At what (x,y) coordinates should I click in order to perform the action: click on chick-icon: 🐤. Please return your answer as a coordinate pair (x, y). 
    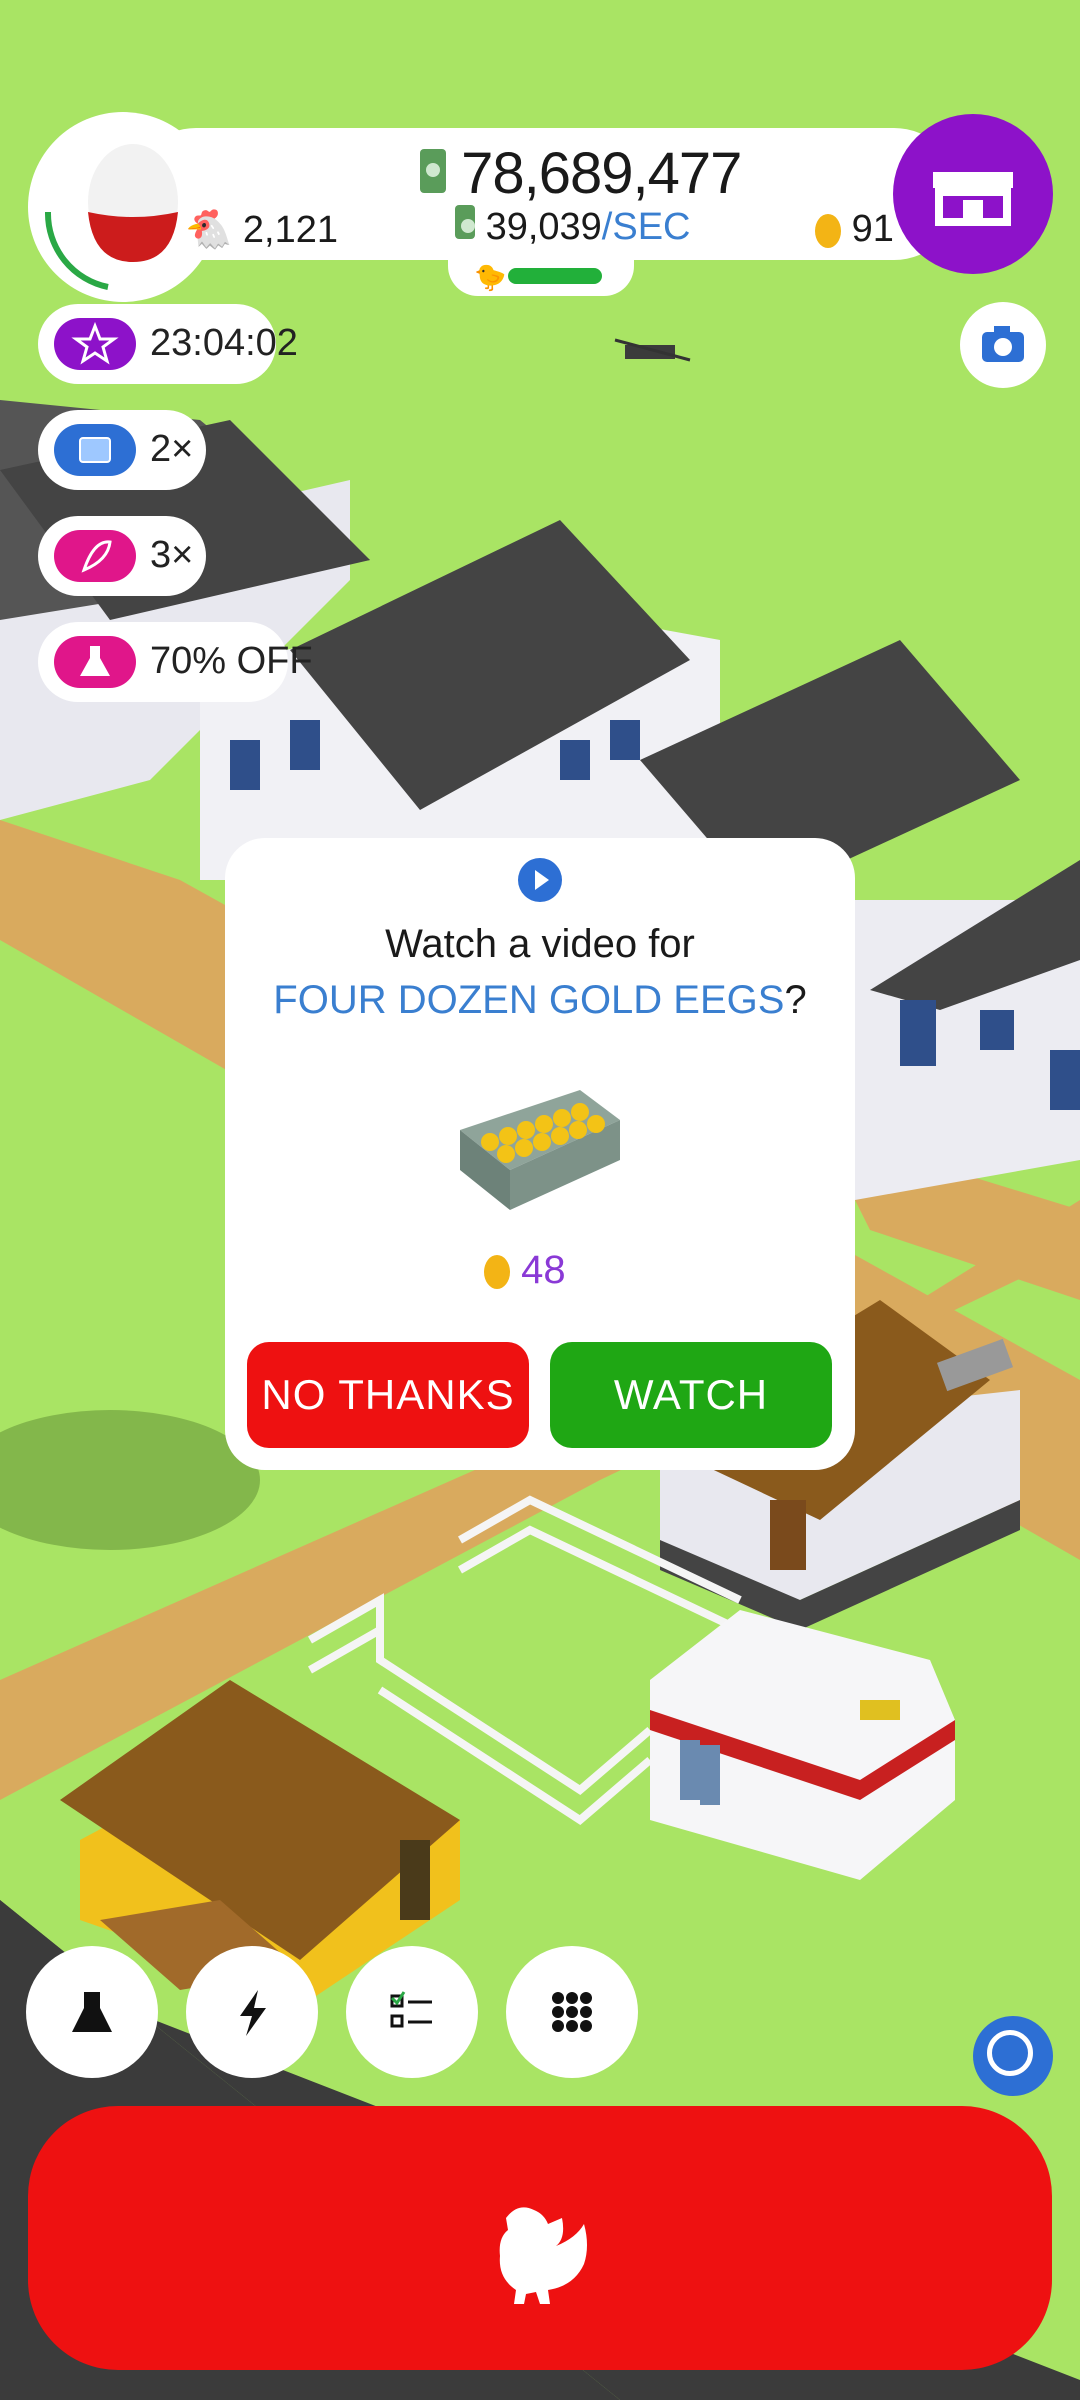
    Looking at the image, I should click on (490, 277).